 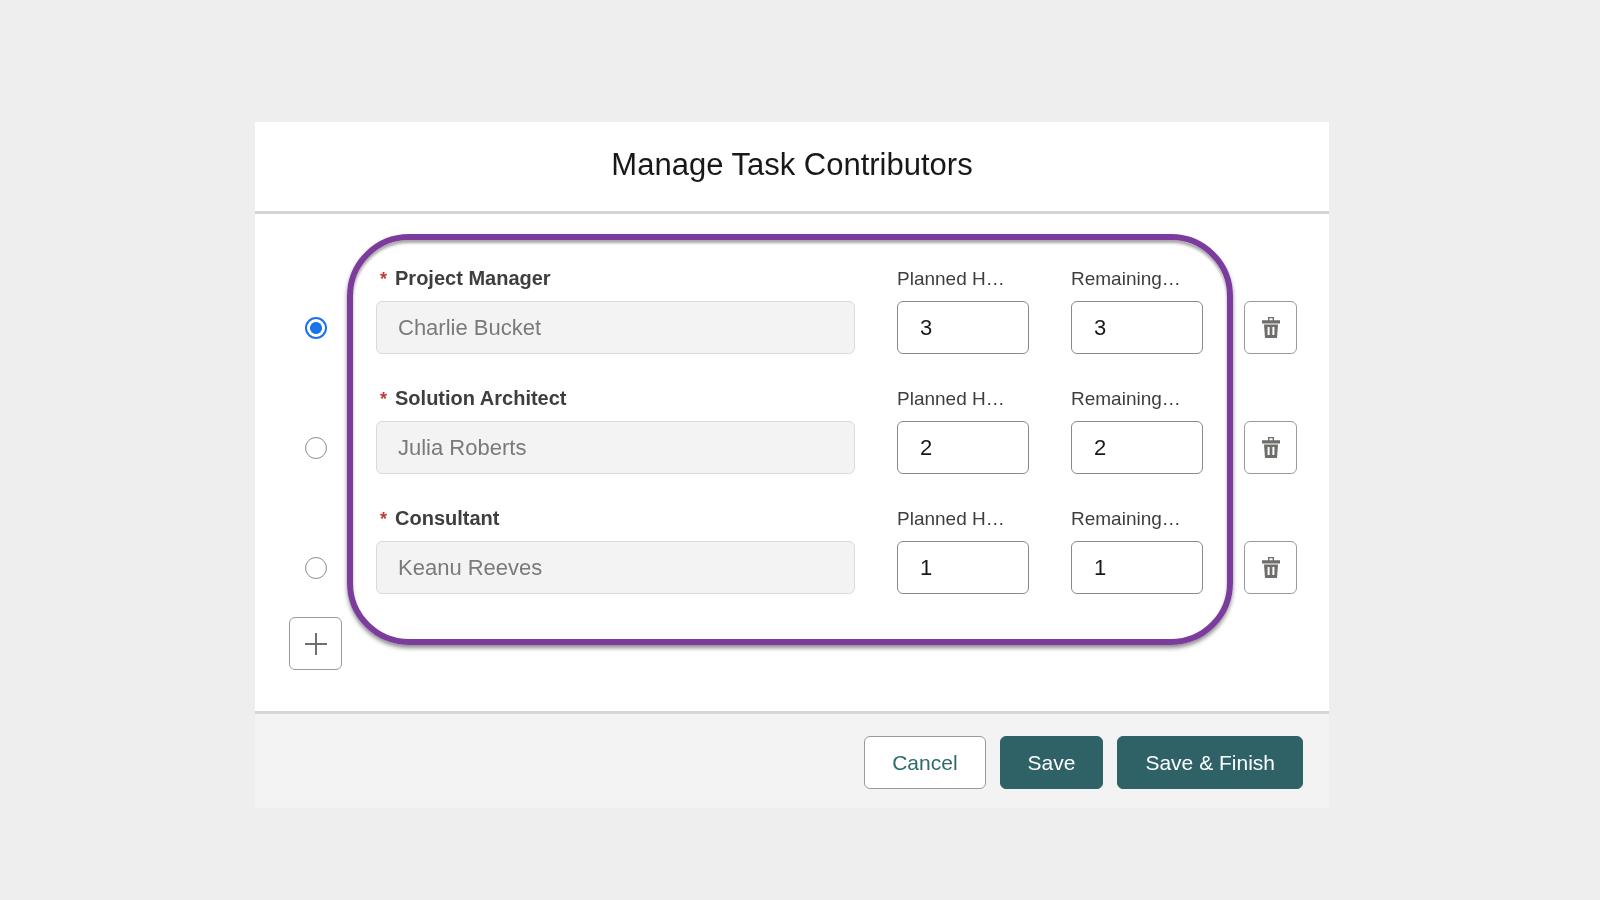 I want to click on footer-button: Cancel, so click(x=925, y=762).